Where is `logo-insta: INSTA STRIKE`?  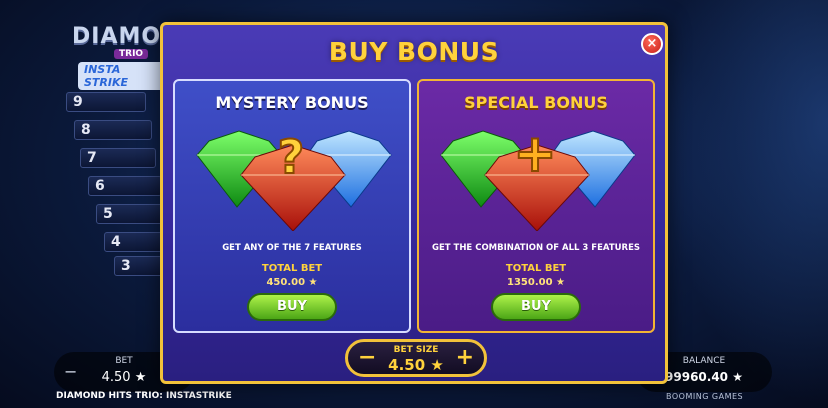 logo-insta: INSTA STRIKE is located at coordinates (125, 76).